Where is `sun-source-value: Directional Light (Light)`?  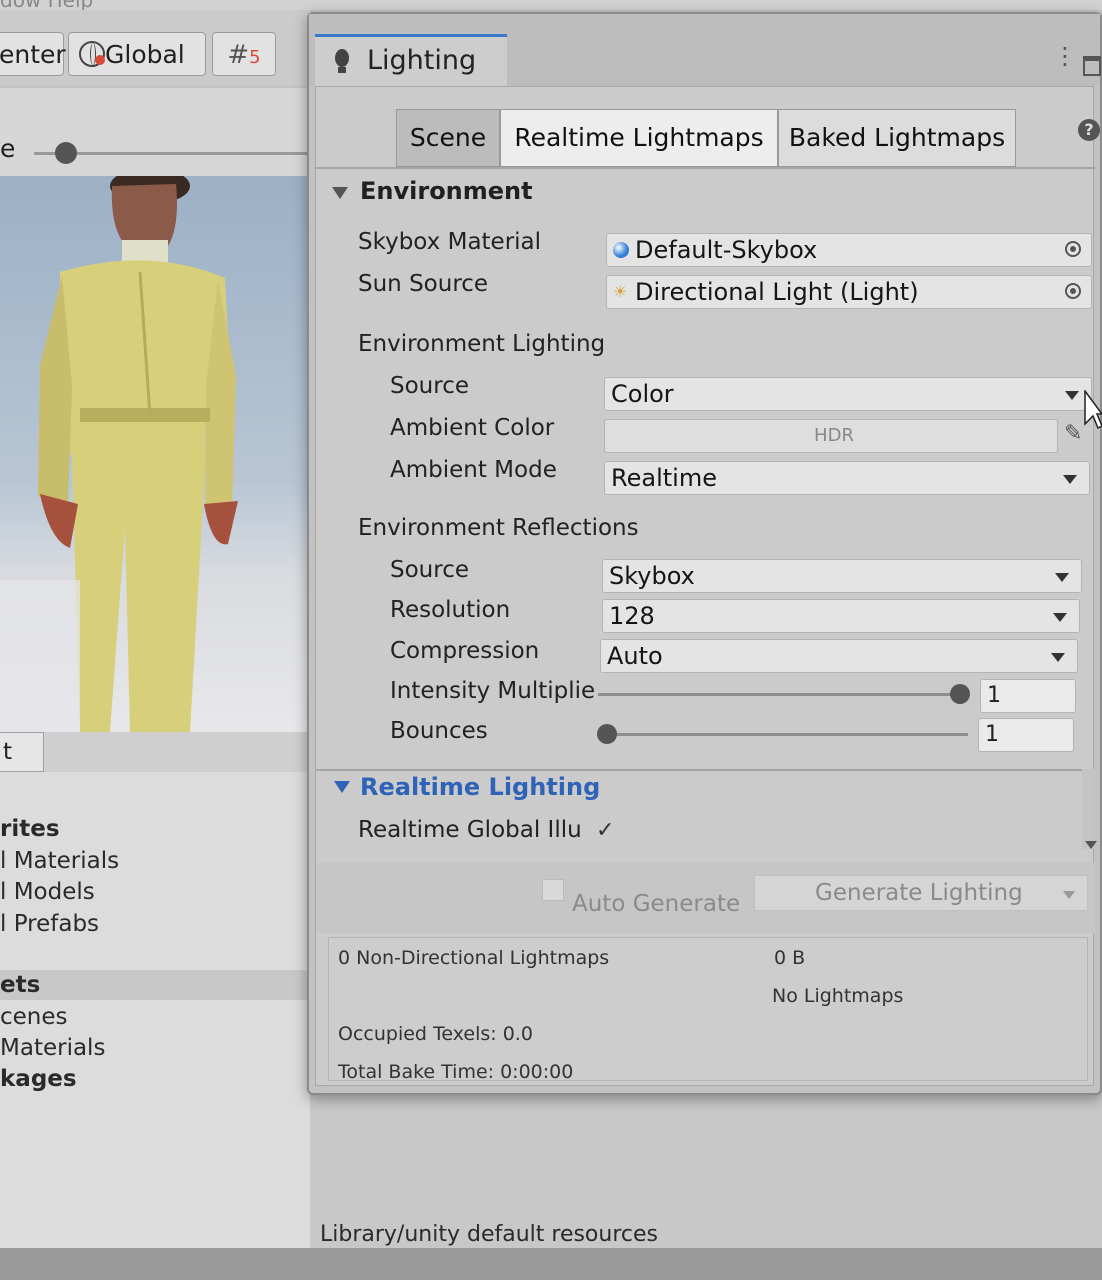
sun-source-value: Directional Light (Light) is located at coordinates (777, 292).